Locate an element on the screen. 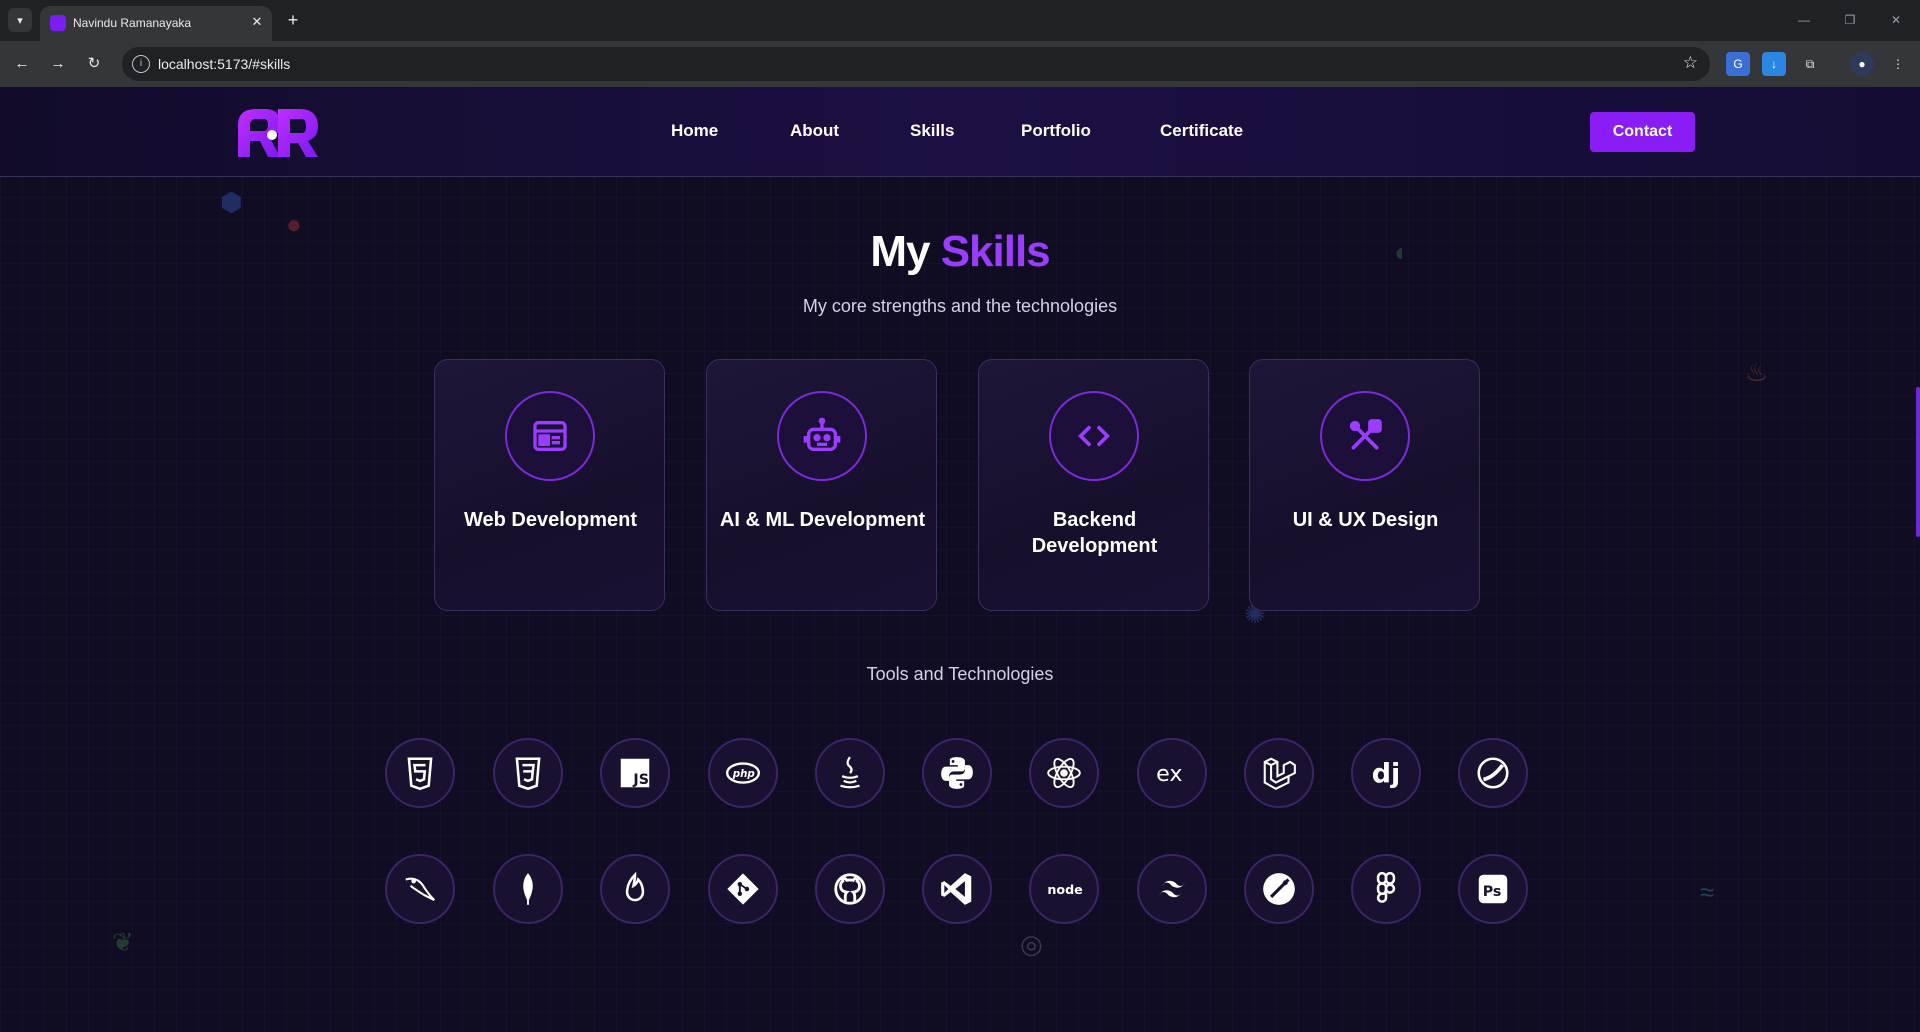 The height and width of the screenshot is (1032, 1920). site-info-icon: i is located at coordinates (141, 64).